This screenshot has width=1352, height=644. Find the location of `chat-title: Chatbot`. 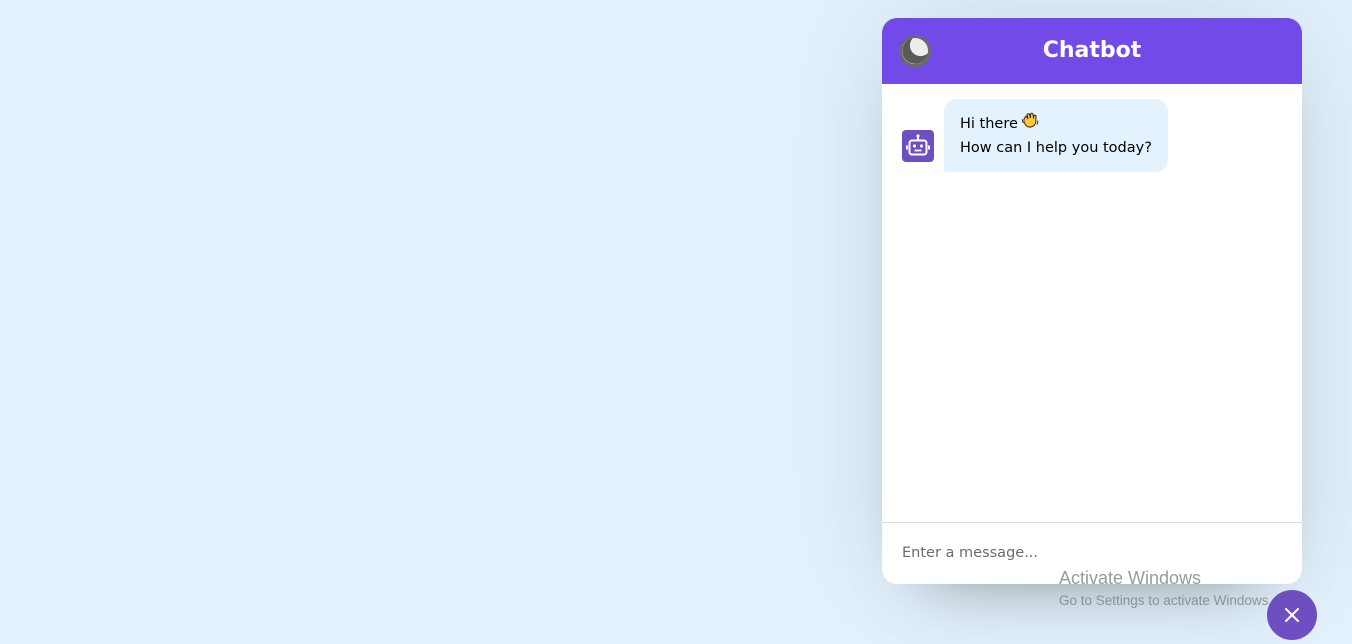

chat-title: Chatbot is located at coordinates (1092, 50).